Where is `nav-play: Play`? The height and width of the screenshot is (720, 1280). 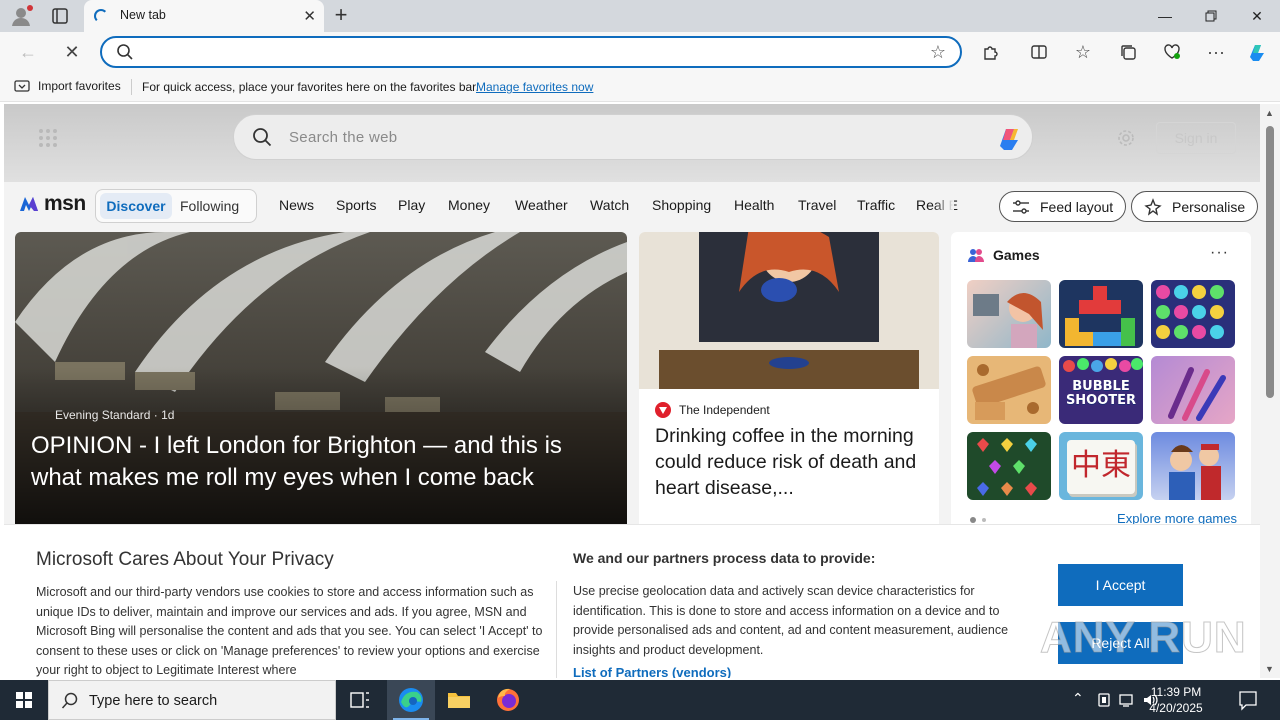
nav-play: Play is located at coordinates (411, 205).